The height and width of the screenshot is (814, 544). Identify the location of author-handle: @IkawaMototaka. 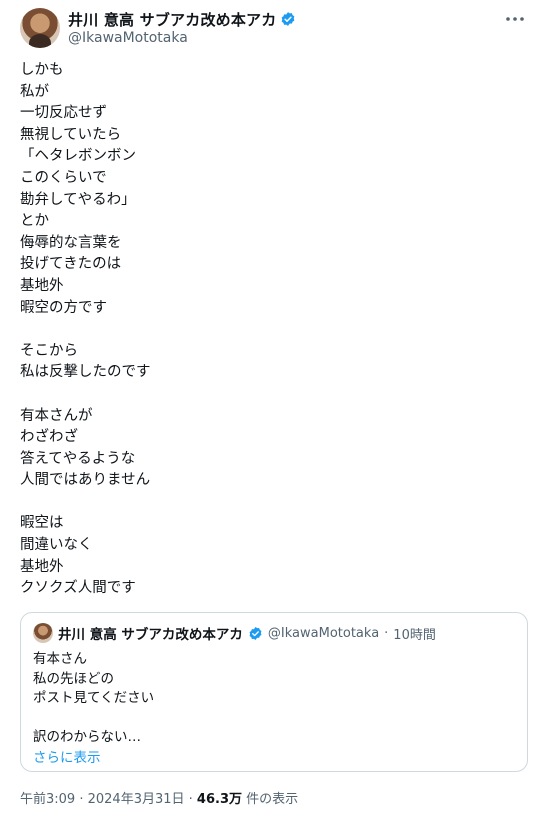
(182, 38).